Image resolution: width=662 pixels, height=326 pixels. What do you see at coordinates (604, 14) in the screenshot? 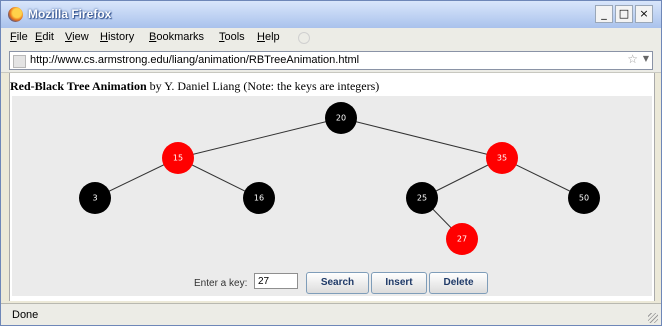
I see `minimize-button: _` at bounding box center [604, 14].